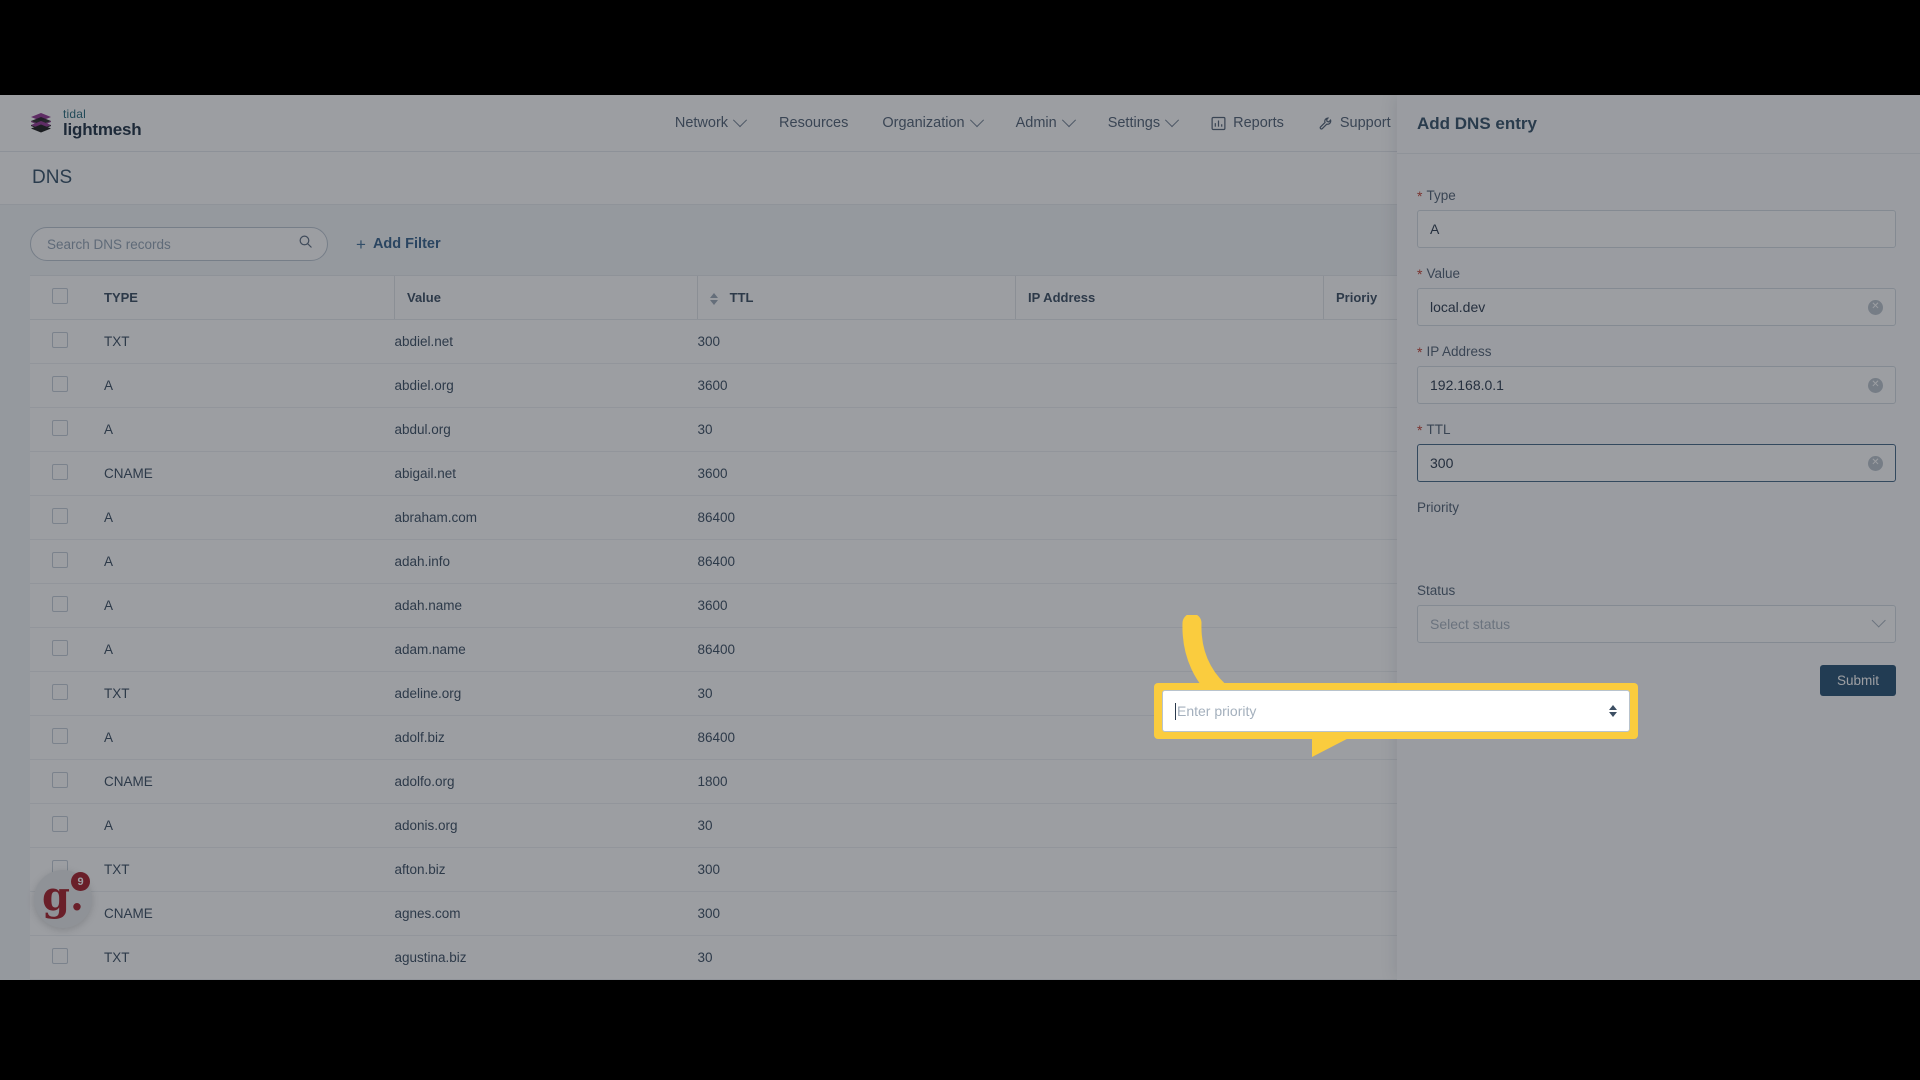 The height and width of the screenshot is (1080, 1920). I want to click on cell-value: abraham.com, so click(546, 517).